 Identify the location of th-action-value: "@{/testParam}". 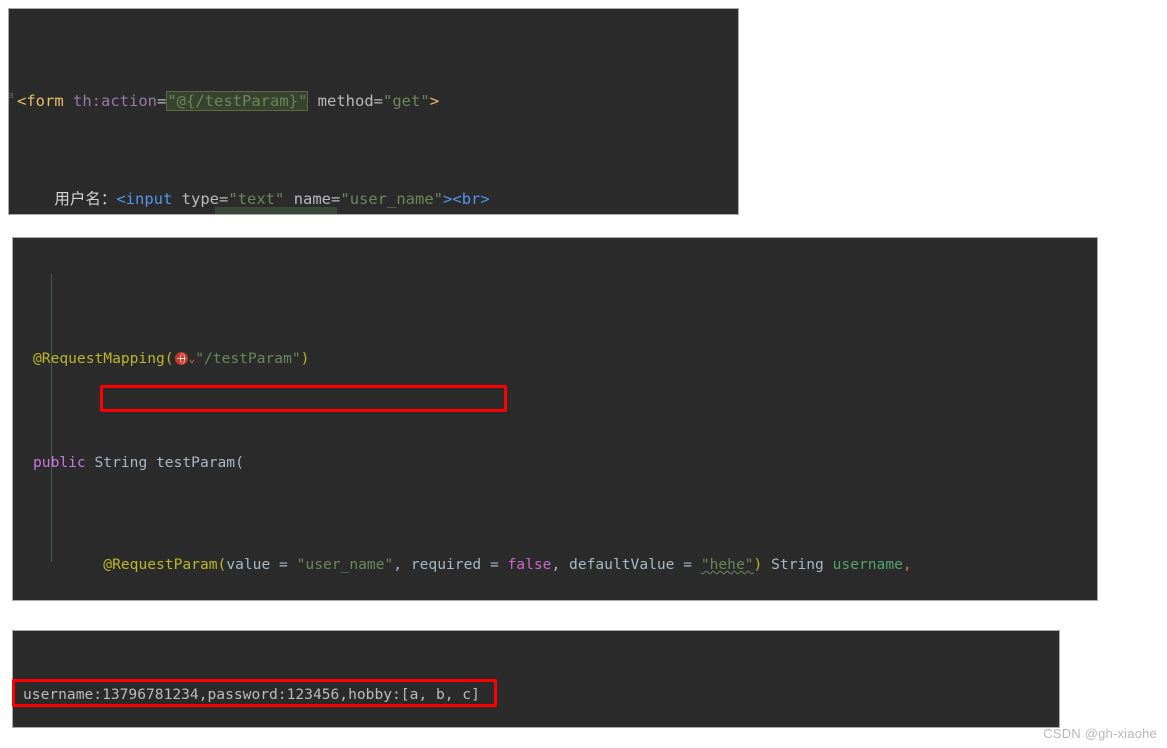
(237, 100).